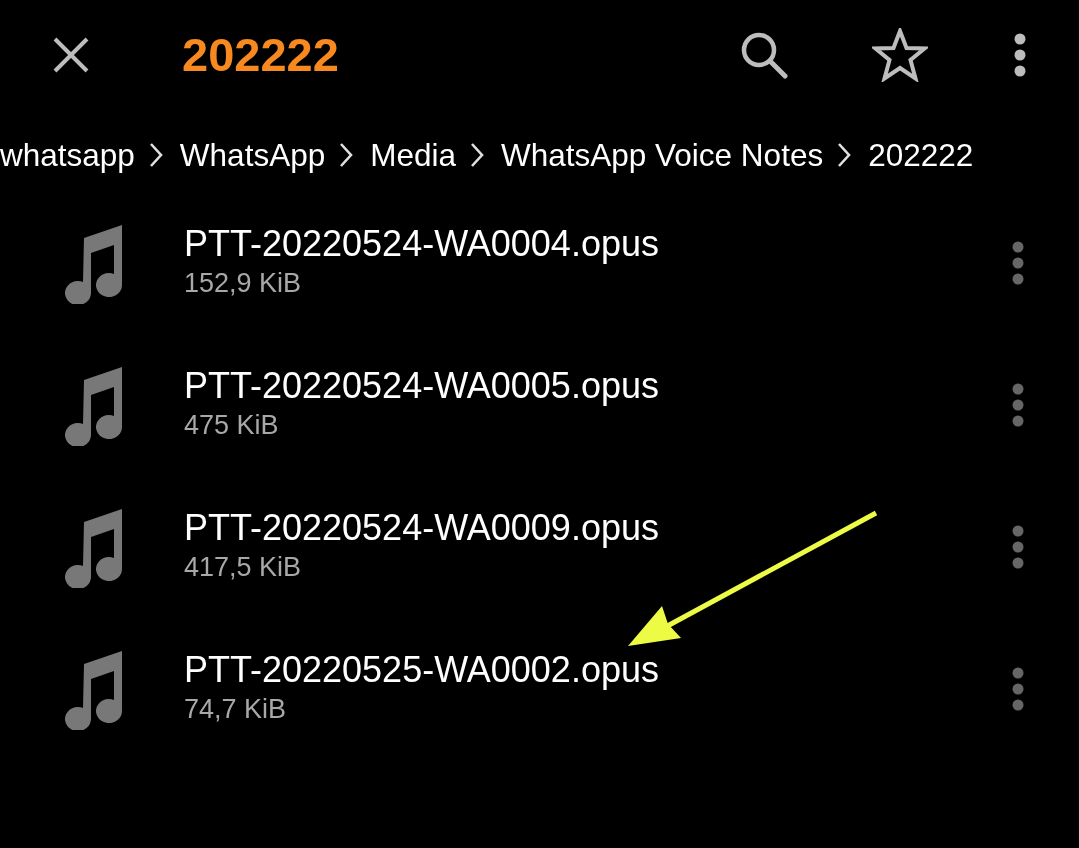  Describe the element at coordinates (232, 425) in the screenshot. I see `file-size: 475 KiB` at that location.